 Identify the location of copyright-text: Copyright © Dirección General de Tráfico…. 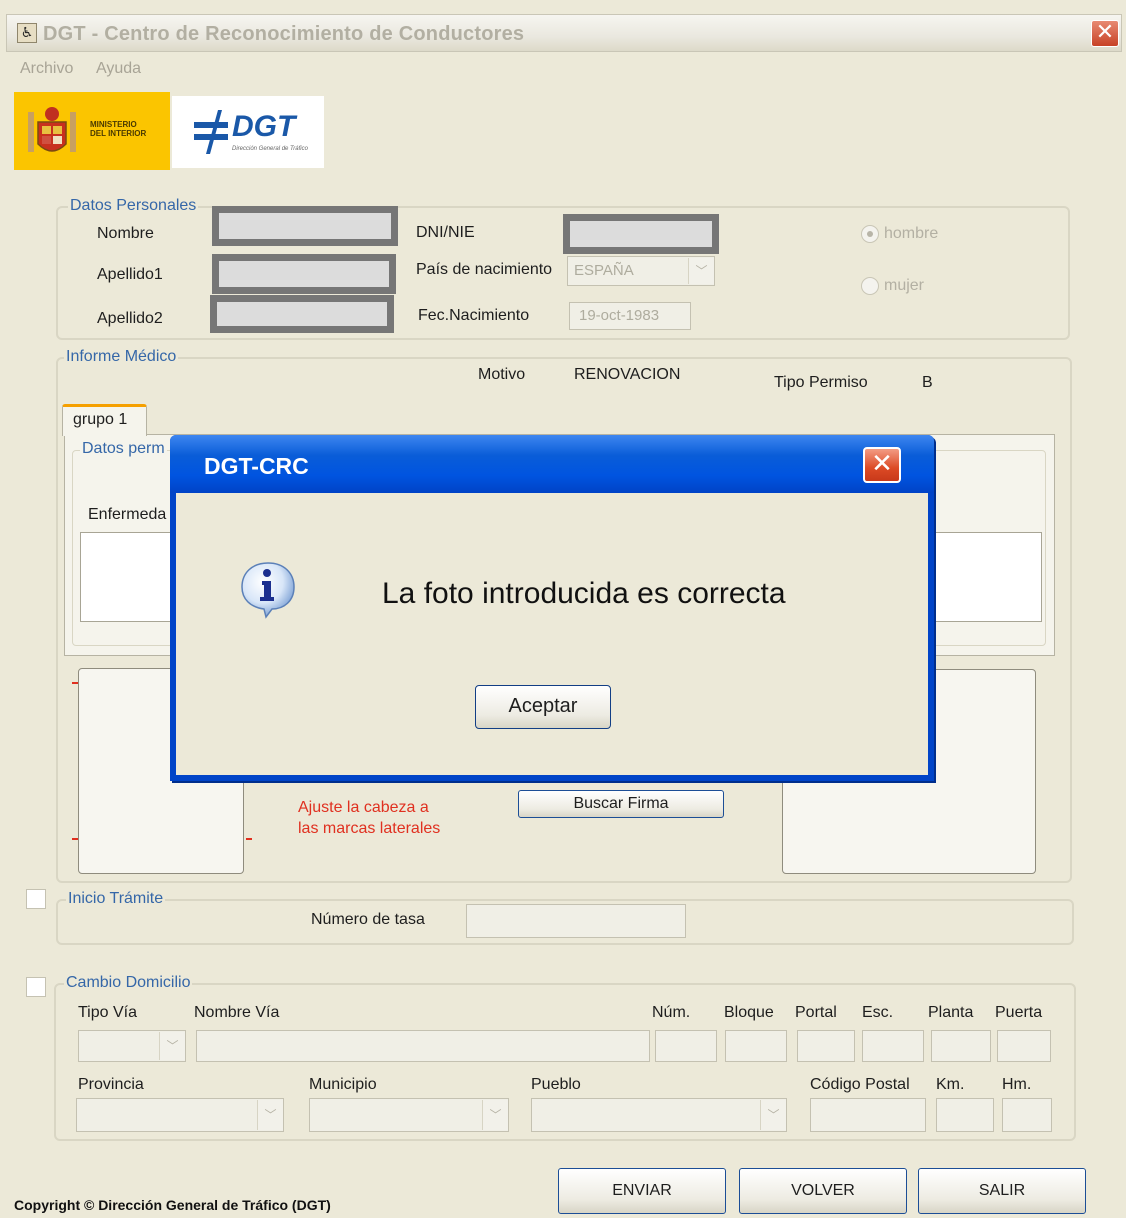
(172, 1205).